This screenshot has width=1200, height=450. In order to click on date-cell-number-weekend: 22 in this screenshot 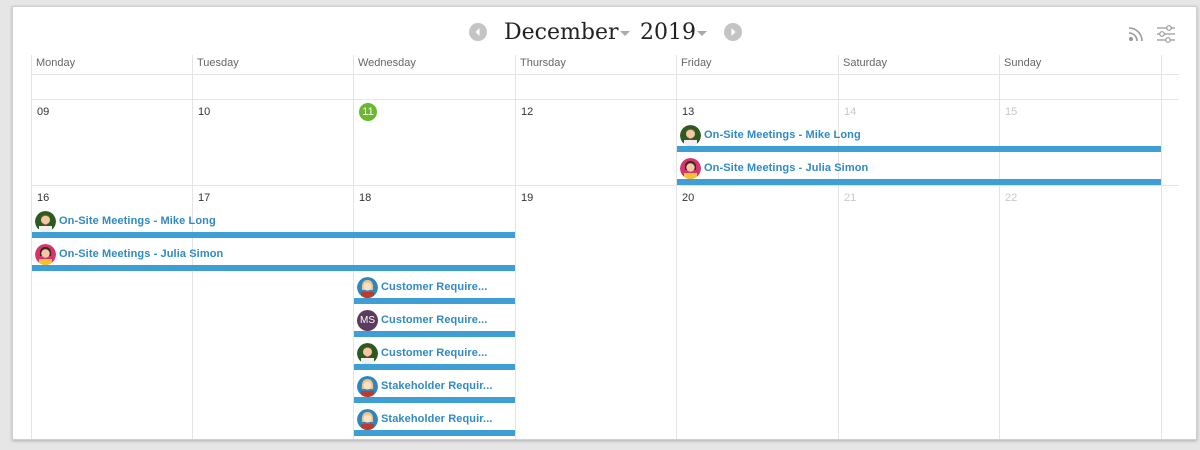, I will do `click(1011, 198)`.